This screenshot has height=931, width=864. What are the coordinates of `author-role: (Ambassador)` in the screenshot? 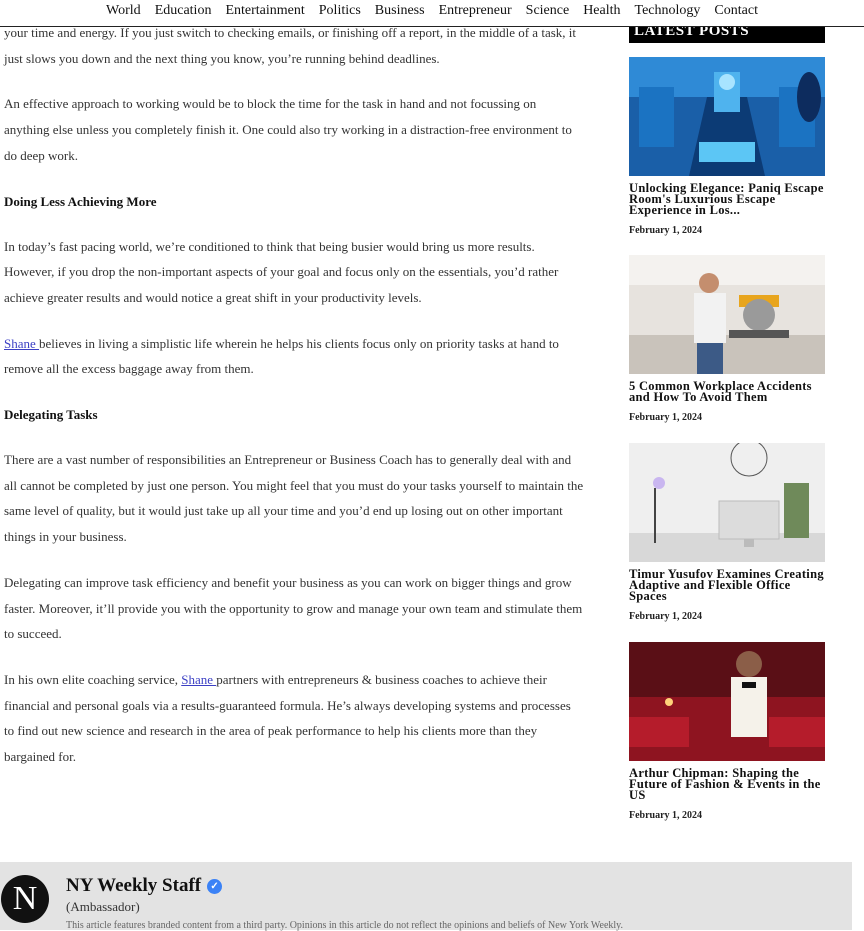 It's located at (103, 906).